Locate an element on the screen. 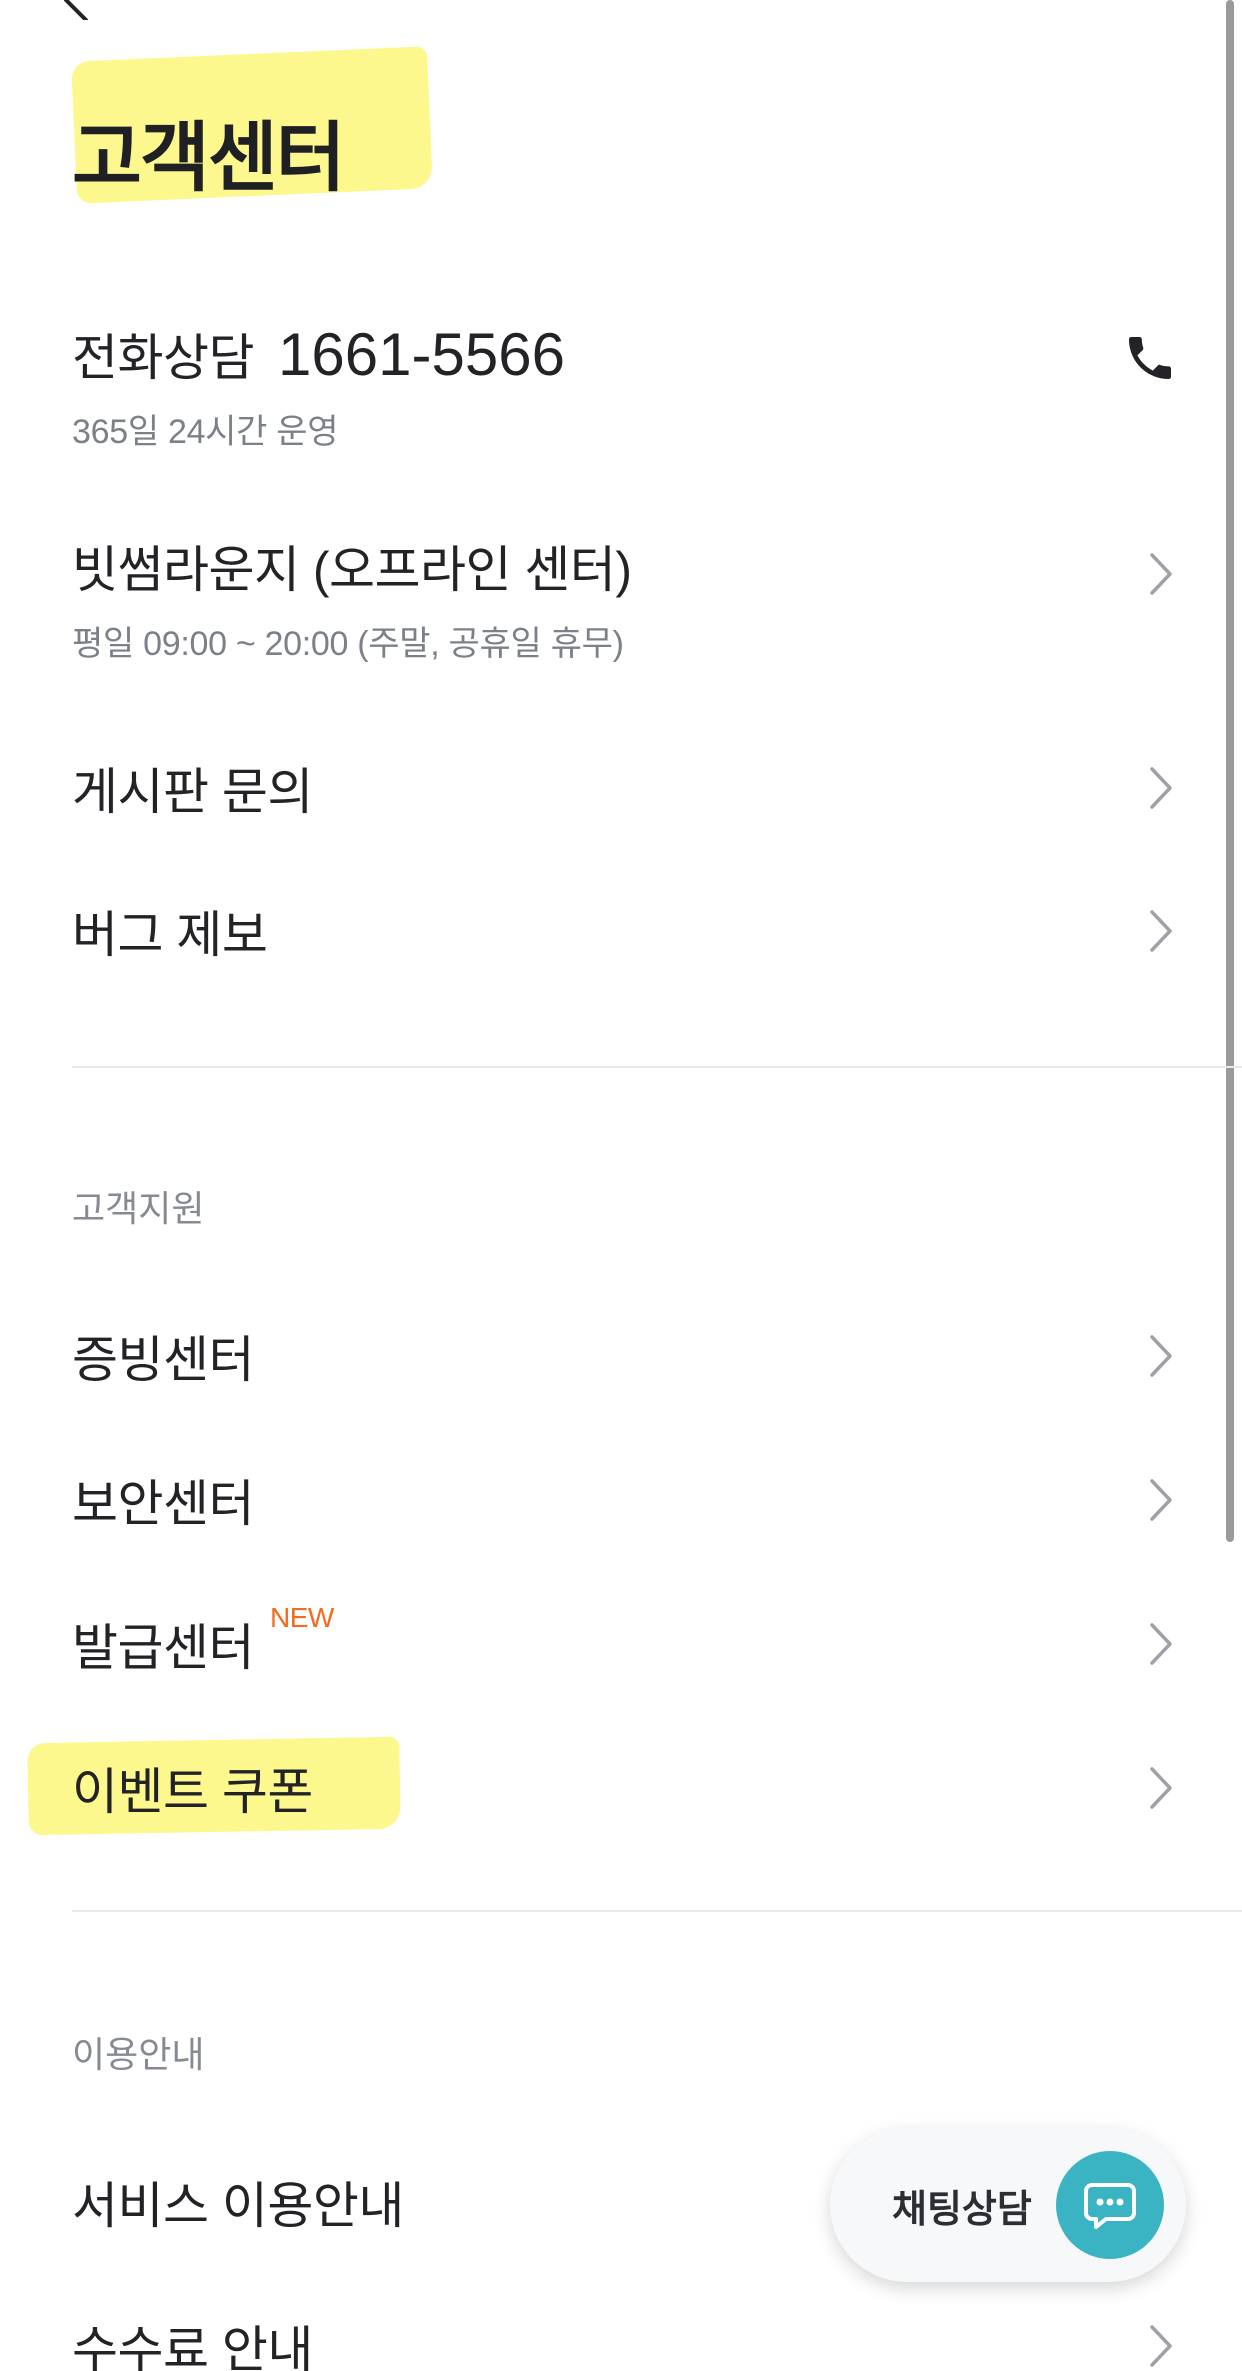 Image resolution: width=1242 pixels, height=2371 pixels. phone-consult-label: 전화상담 is located at coordinates (163, 358).